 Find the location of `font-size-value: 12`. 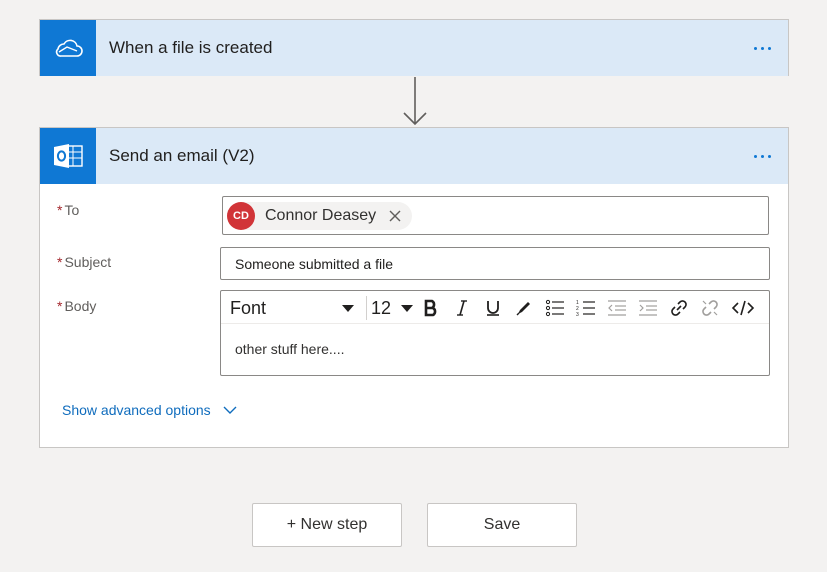

font-size-value: 12 is located at coordinates (381, 307).